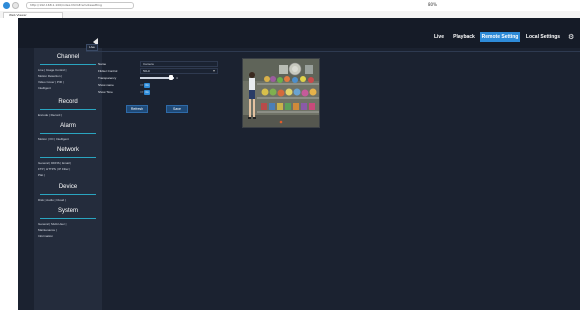 This screenshot has width=580, height=310. I want to click on menu-live: Live, so click(439, 37).